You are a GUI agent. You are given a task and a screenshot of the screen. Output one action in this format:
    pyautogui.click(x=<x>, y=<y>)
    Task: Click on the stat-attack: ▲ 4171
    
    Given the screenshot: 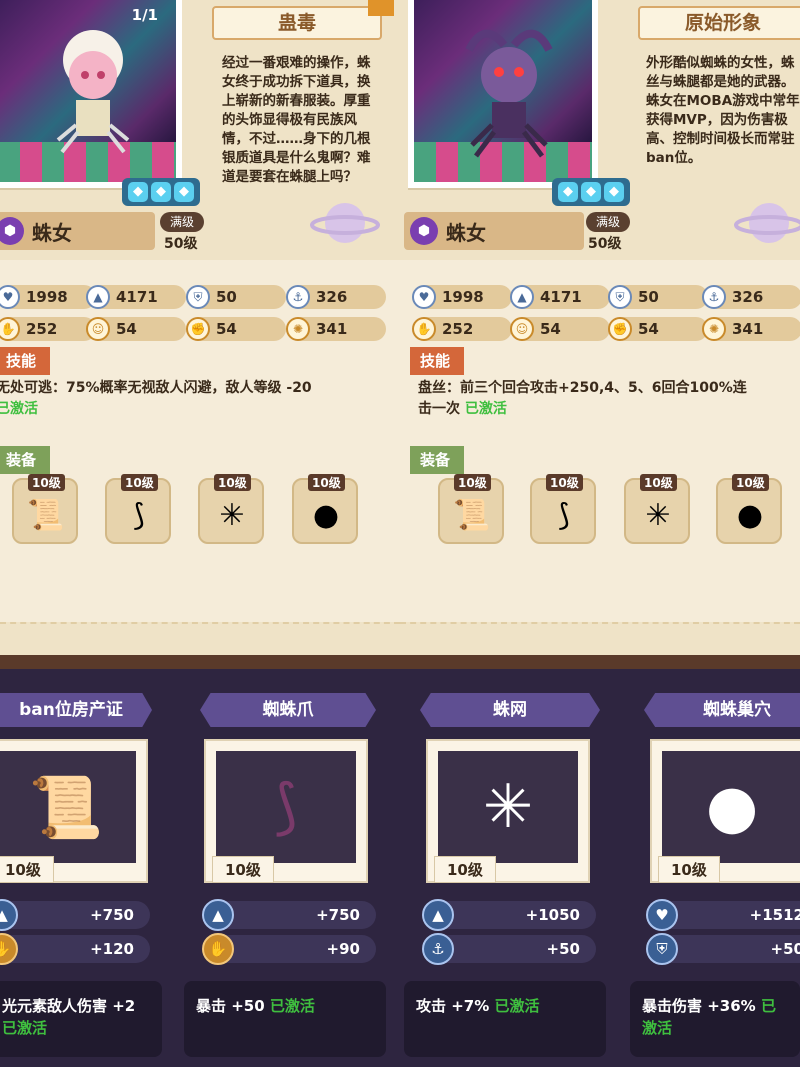 What is the action you would take?
    pyautogui.click(x=136, y=297)
    